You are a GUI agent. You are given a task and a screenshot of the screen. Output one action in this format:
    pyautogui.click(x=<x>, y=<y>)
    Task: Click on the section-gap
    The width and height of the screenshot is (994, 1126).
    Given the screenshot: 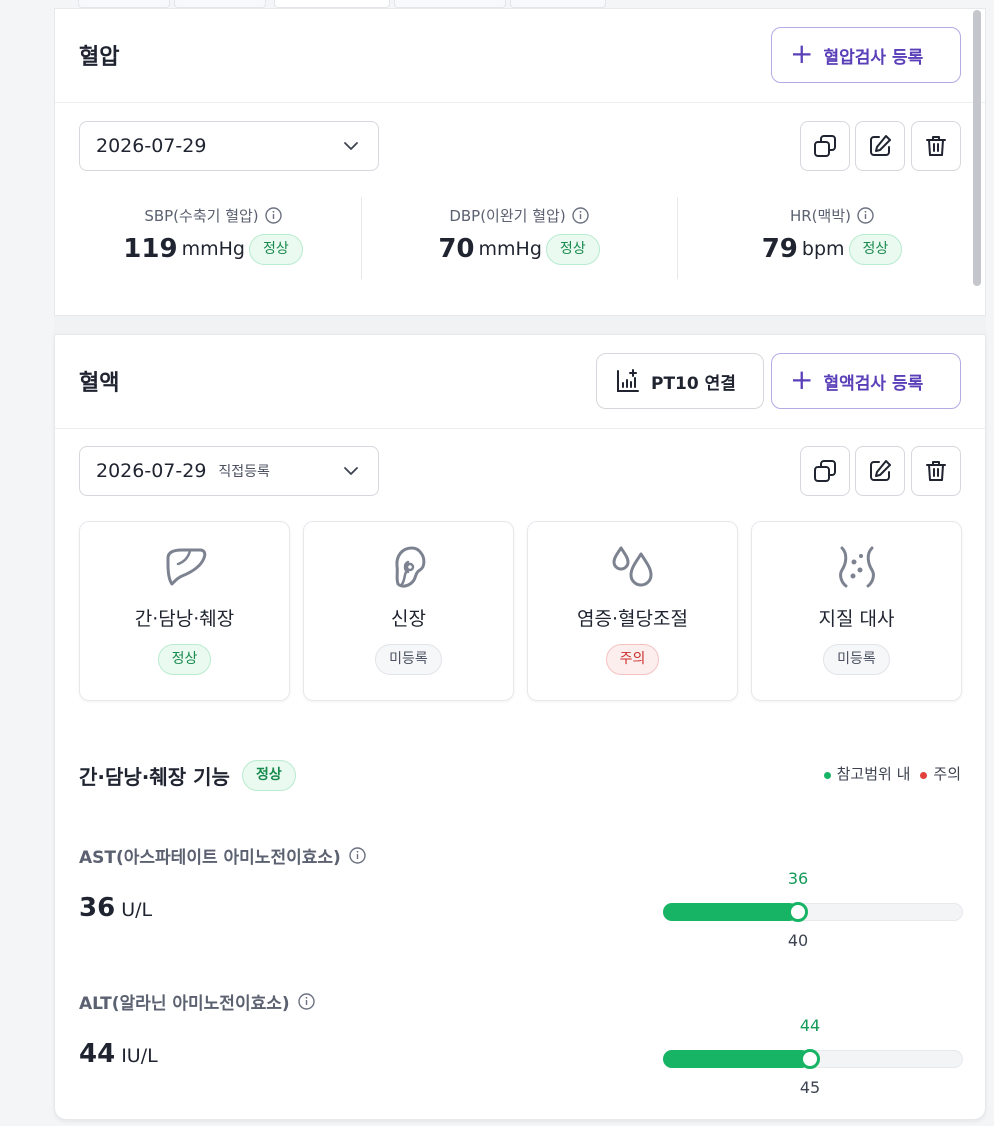 What is the action you would take?
    pyautogui.click(x=520, y=325)
    